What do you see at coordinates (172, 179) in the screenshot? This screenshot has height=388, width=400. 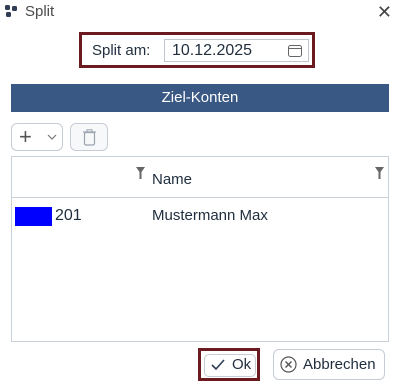 I see `column-header-name: Name` at bounding box center [172, 179].